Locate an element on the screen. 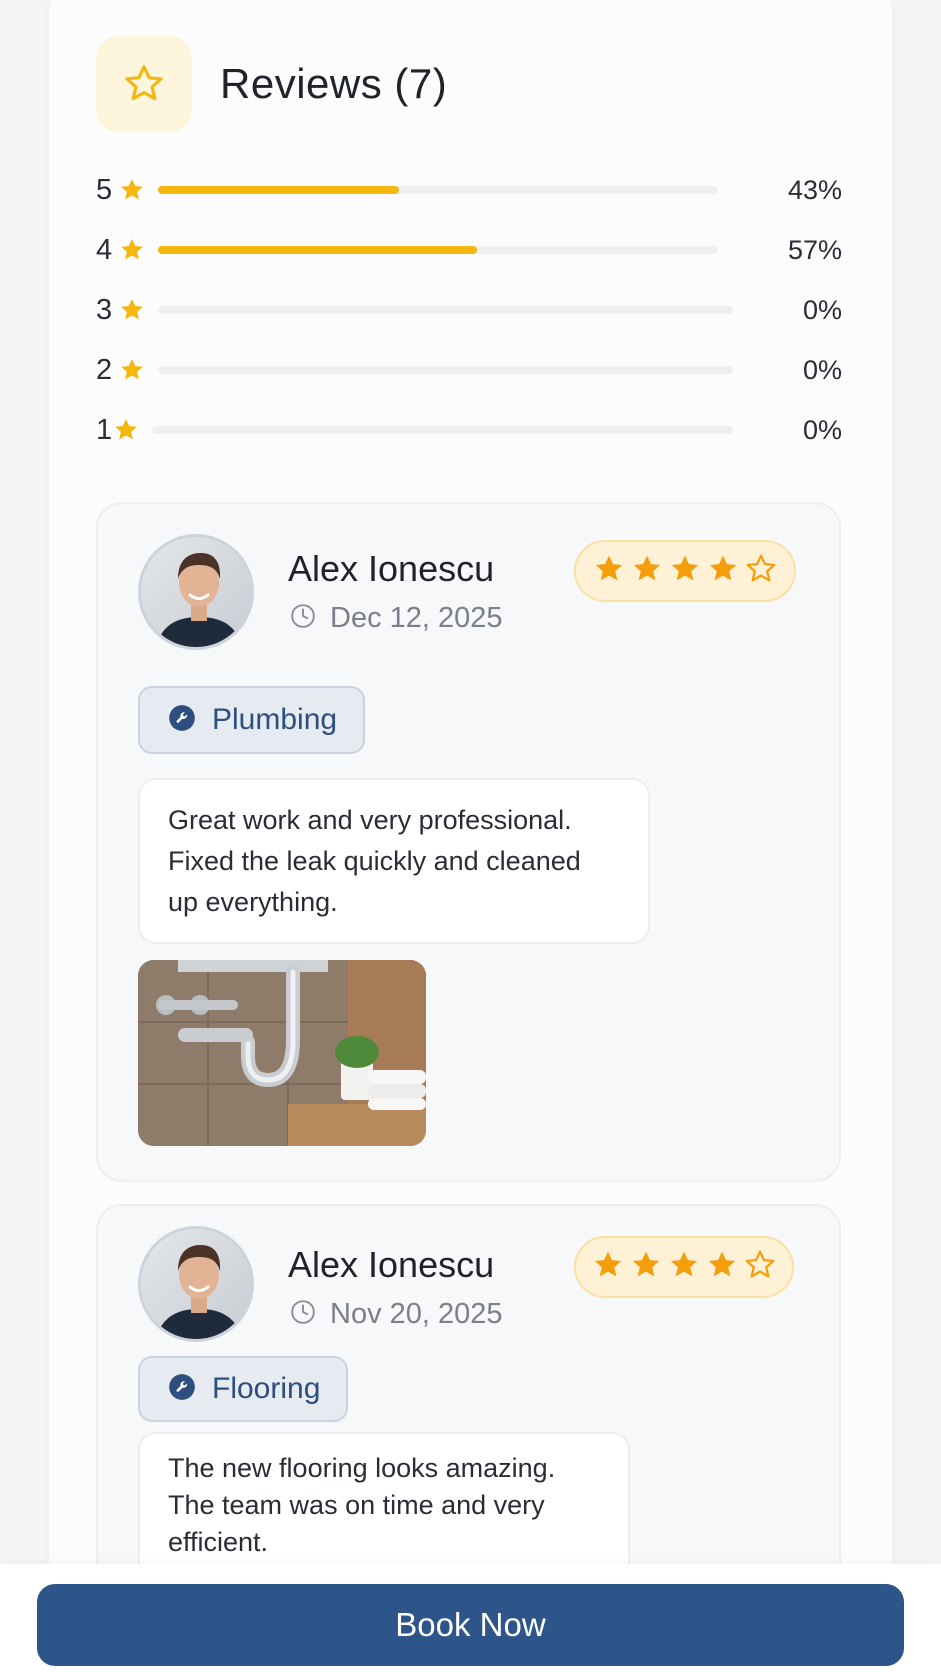 This screenshot has height=1672, width=941. rating-row-stars: 1 is located at coordinates (104, 429).